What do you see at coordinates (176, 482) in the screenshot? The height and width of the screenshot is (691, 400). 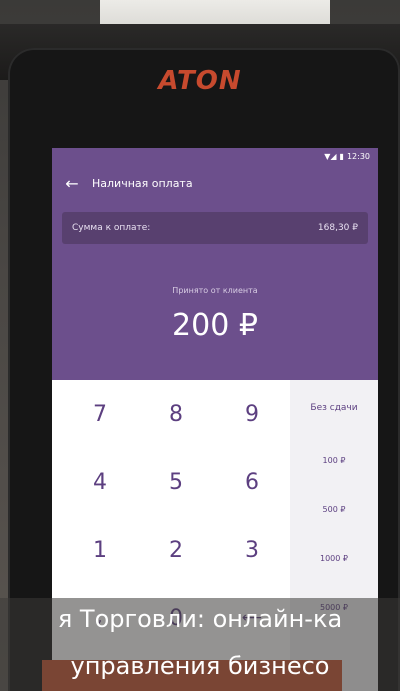 I see `key-5: 5` at bounding box center [176, 482].